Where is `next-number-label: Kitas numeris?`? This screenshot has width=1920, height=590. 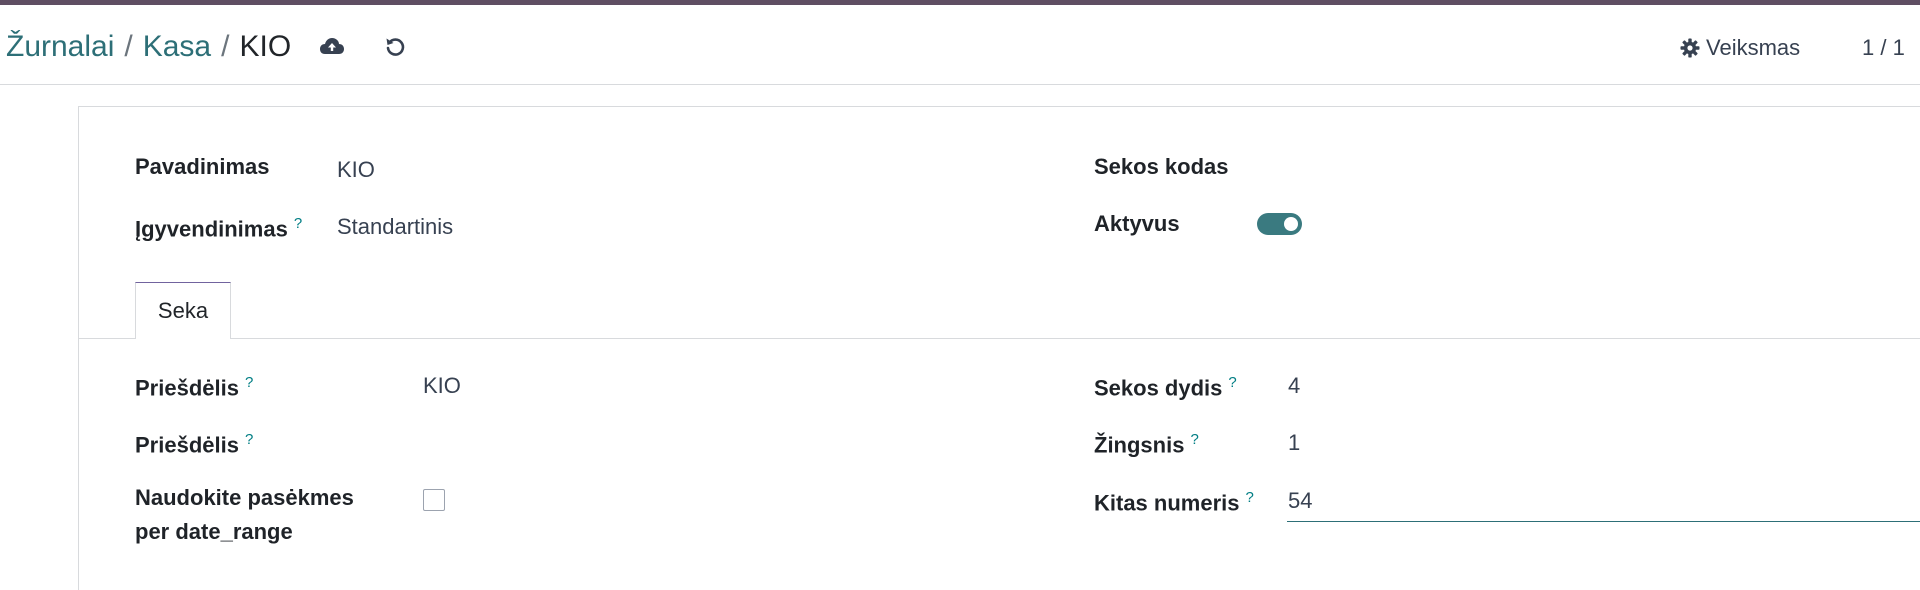
next-number-label: Kitas numeris? is located at coordinates (1174, 502).